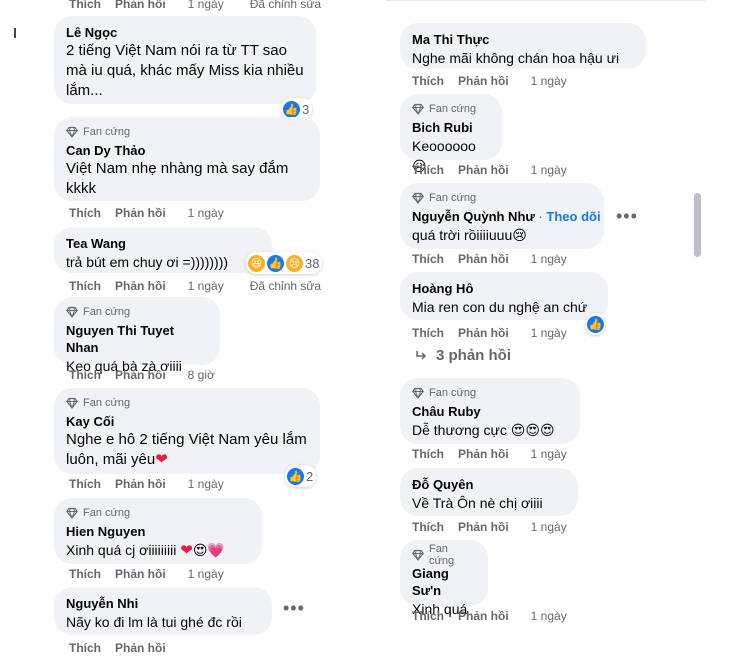  I want to click on comment-author: Can Dy Thảo, so click(187, 150).